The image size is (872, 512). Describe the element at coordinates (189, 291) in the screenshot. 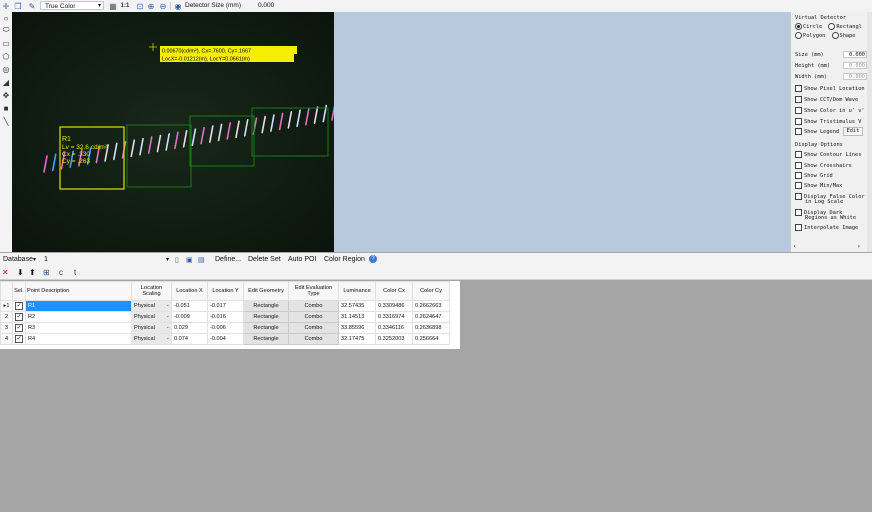

I see `col-location-x: Location X` at that location.